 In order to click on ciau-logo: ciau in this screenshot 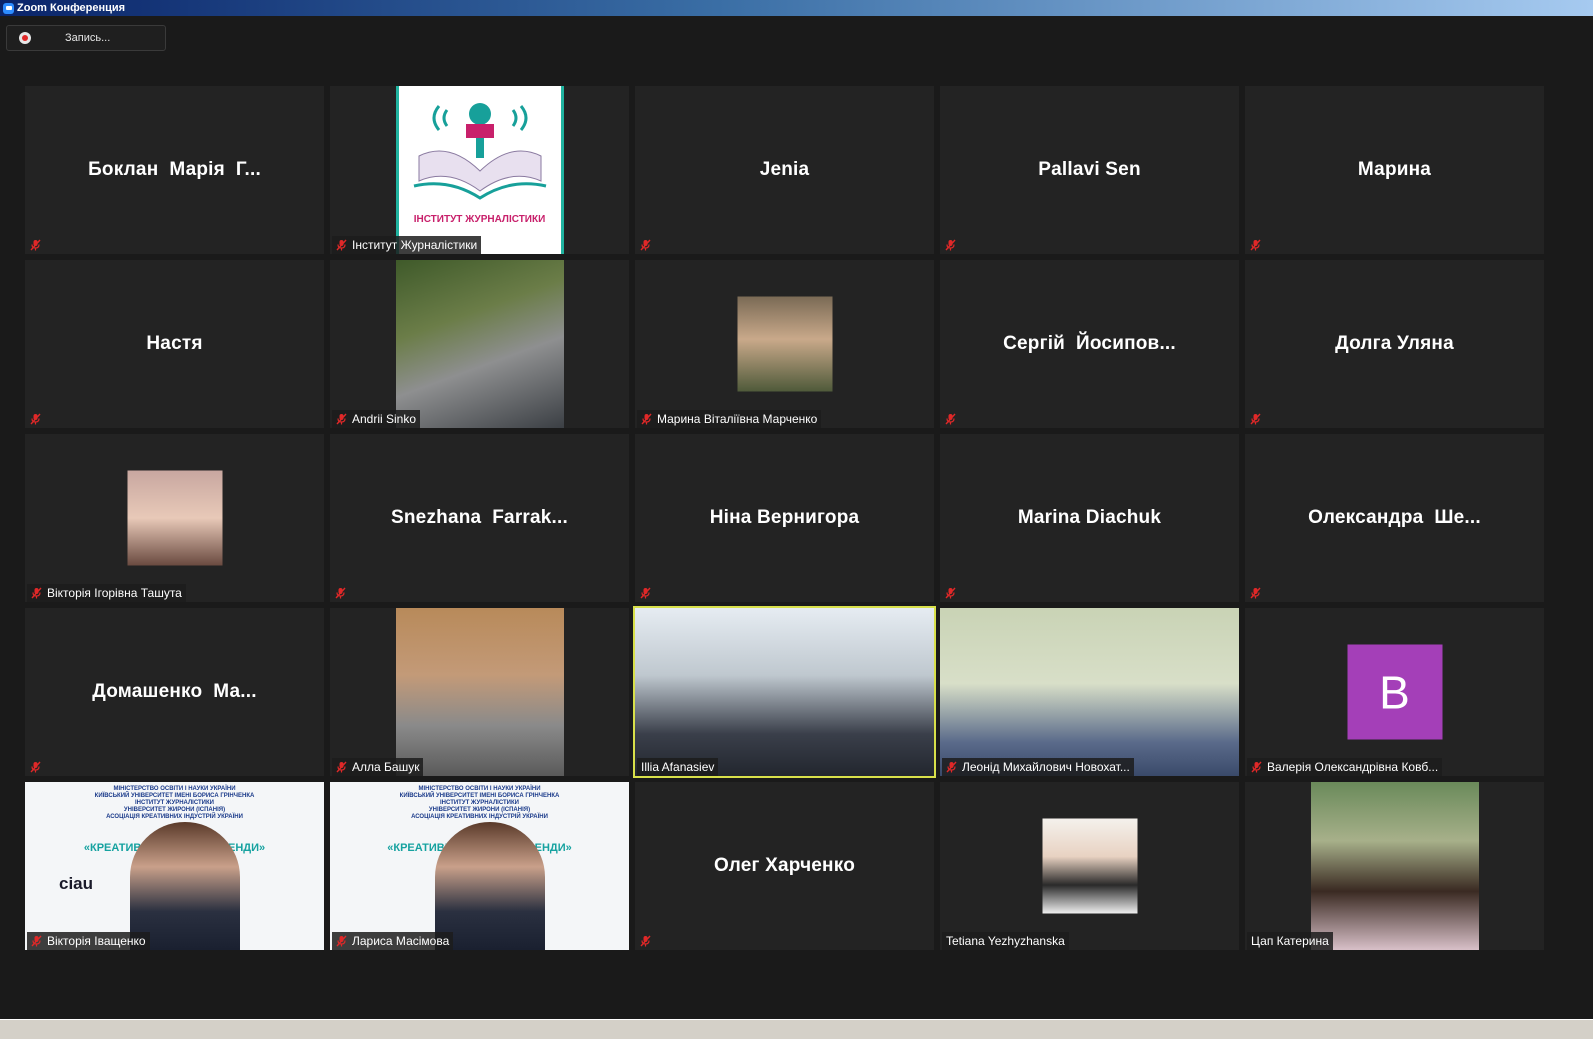, I will do `click(76, 883)`.